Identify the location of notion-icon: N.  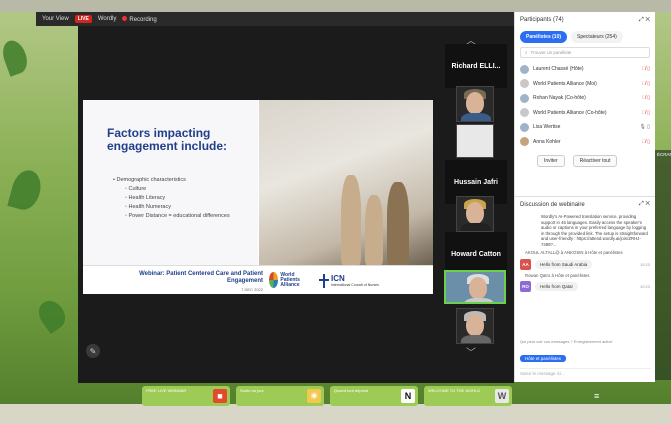
(408, 396).